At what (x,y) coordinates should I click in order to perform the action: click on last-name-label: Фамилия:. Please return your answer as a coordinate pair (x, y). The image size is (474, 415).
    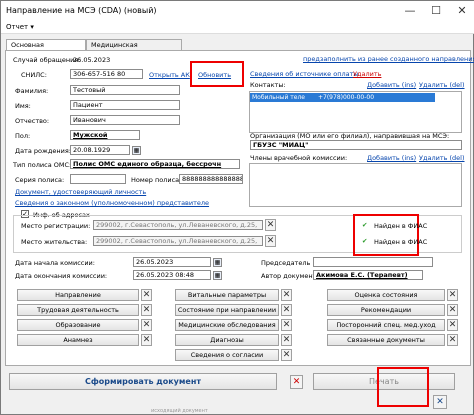
    Looking at the image, I should click on (32, 91).